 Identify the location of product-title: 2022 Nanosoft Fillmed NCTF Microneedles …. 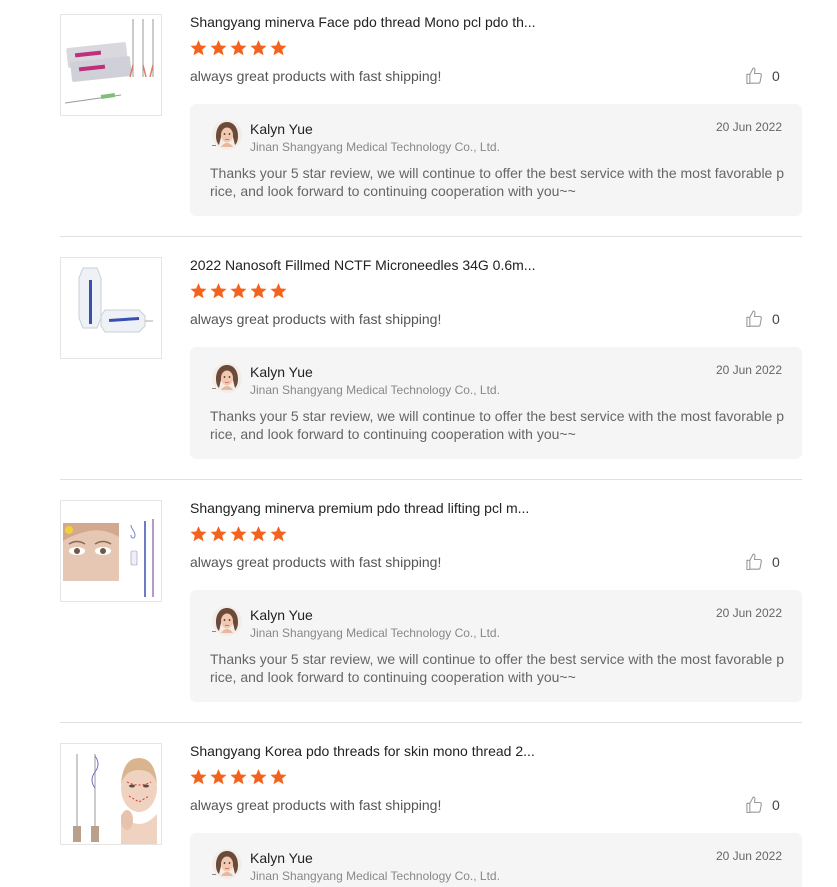
(362, 265).